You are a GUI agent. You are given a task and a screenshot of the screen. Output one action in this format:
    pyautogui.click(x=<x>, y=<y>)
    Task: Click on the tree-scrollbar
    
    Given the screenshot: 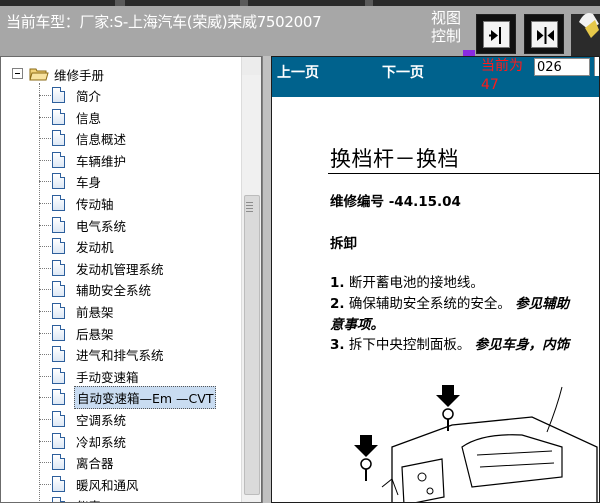 What is the action you would take?
    pyautogui.click(x=251, y=279)
    